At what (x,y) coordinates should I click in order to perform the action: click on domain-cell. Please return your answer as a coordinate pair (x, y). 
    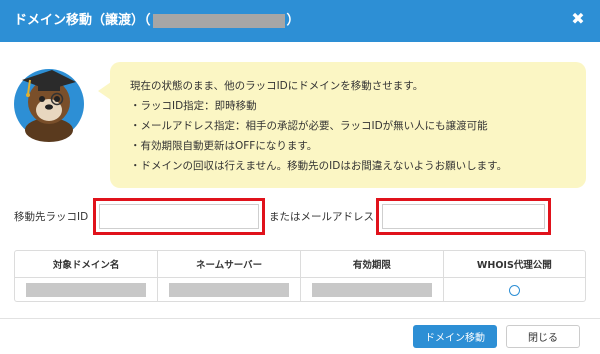
    Looking at the image, I should click on (87, 289).